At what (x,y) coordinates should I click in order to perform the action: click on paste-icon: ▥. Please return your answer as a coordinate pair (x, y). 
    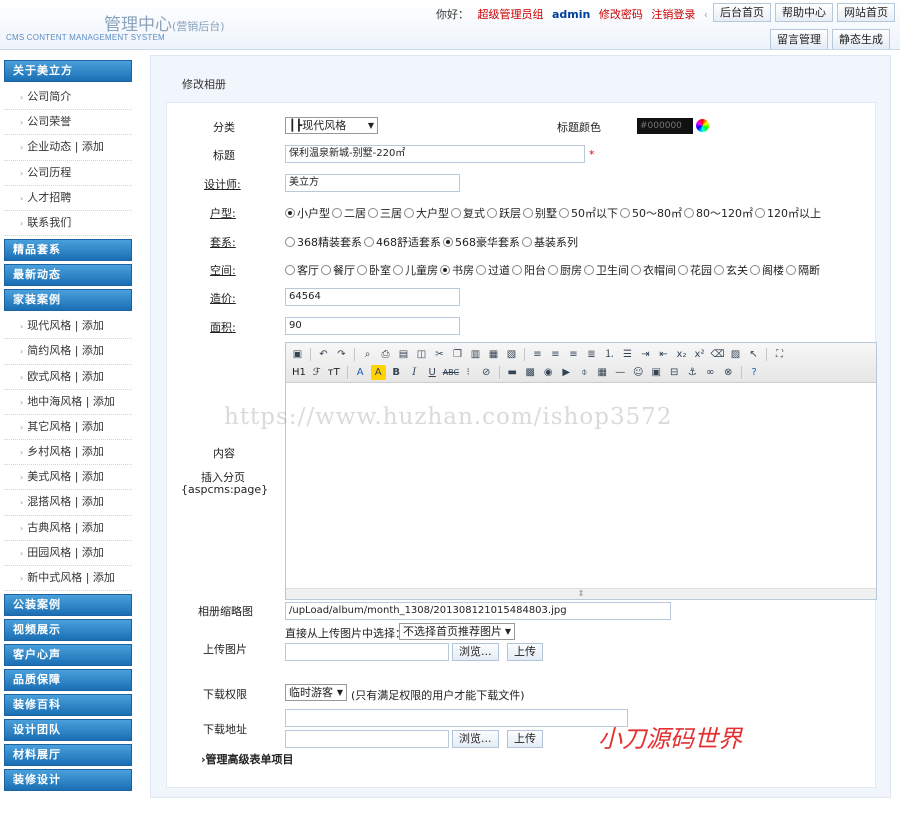
    Looking at the image, I should click on (475, 354).